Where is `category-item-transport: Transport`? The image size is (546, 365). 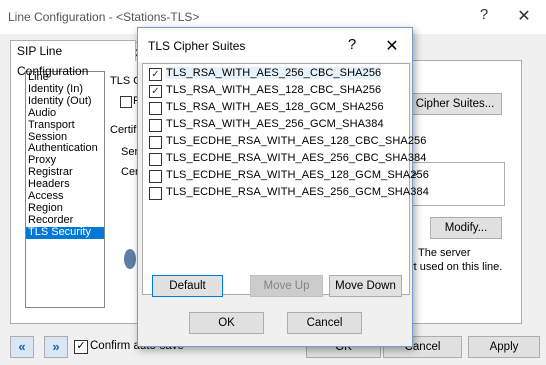 category-item-transport: Transport is located at coordinates (65, 125).